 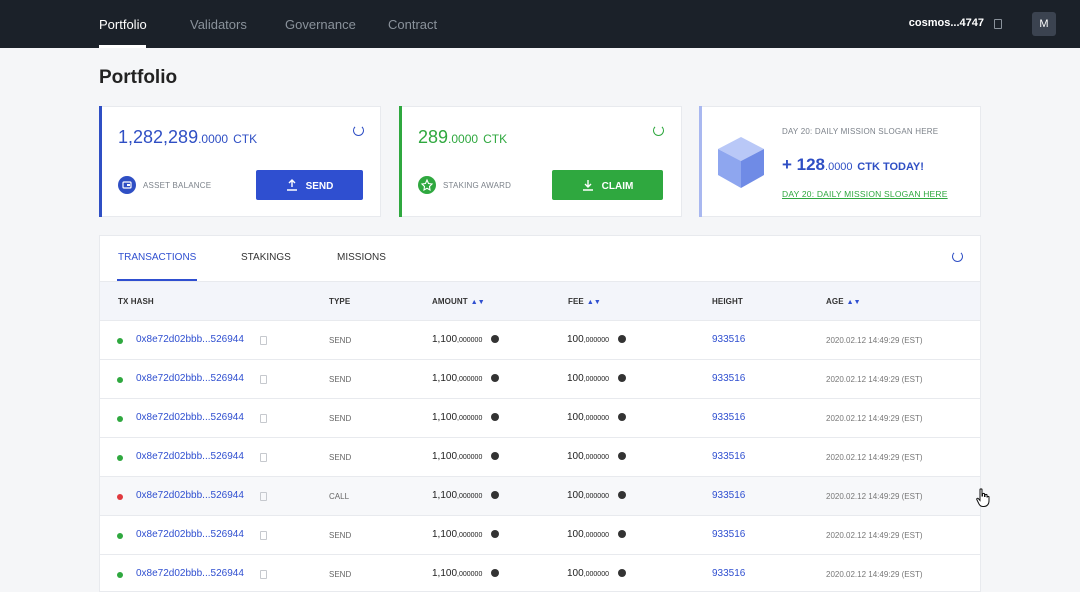 I want to click on nav-portfolio: Portfolio, so click(x=123, y=24).